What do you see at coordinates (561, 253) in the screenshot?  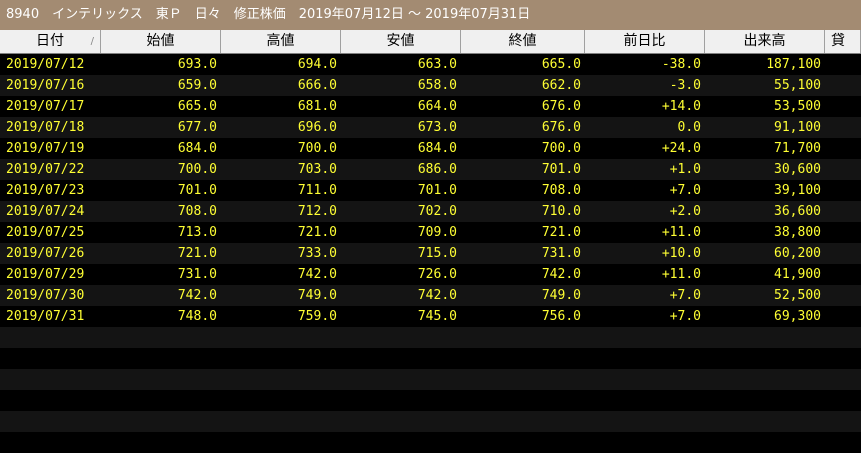 I see `close-cell: 731.0` at bounding box center [561, 253].